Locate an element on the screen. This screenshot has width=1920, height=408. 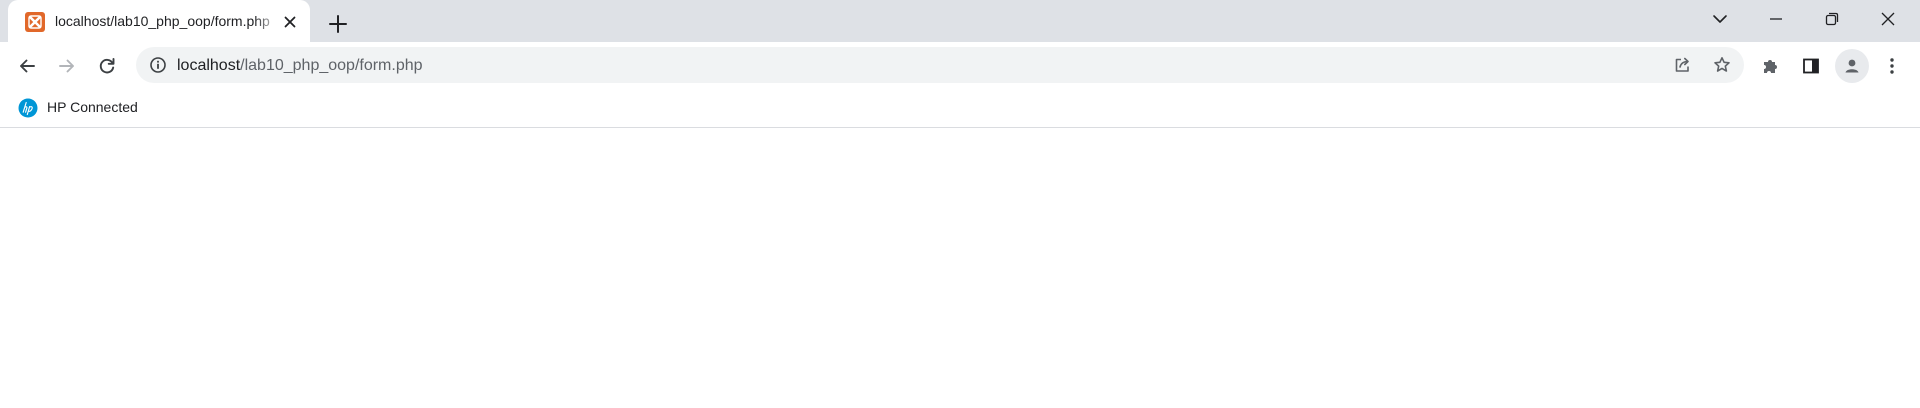
back-button is located at coordinates (27, 66).